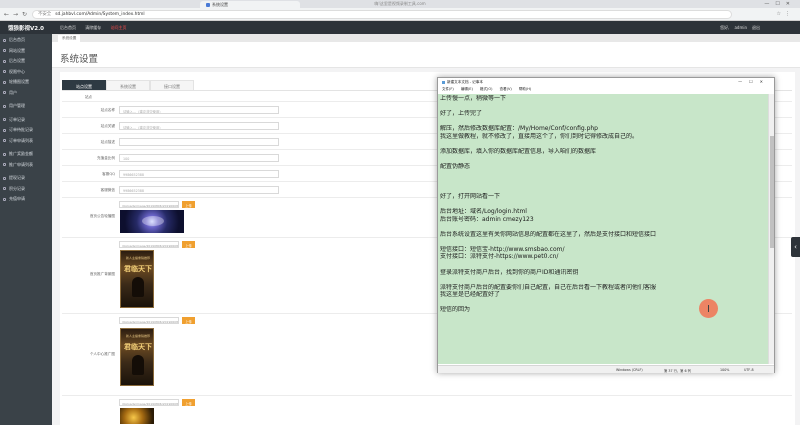 The width and height of the screenshot is (800, 425). What do you see at coordinates (88, 97) in the screenshot?
I see `section-label: 站点` at bounding box center [88, 97].